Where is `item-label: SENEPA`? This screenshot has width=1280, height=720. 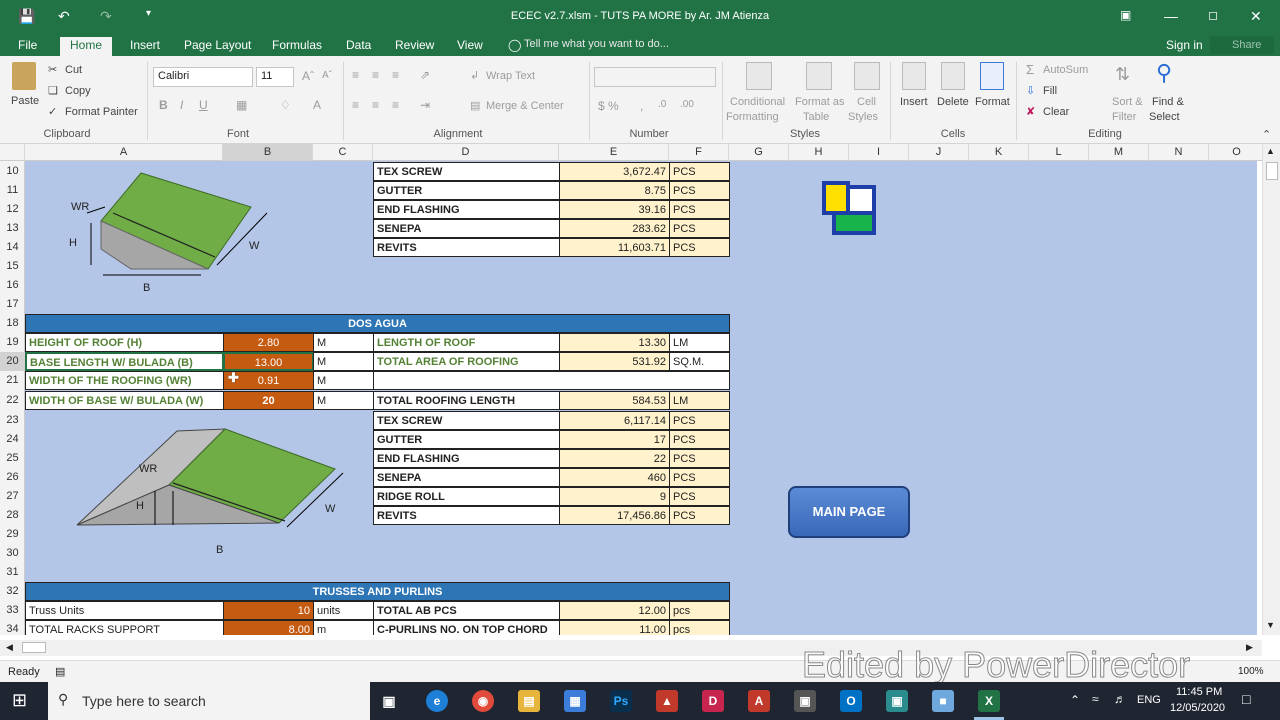
item-label: SENEPA is located at coordinates (466, 228).